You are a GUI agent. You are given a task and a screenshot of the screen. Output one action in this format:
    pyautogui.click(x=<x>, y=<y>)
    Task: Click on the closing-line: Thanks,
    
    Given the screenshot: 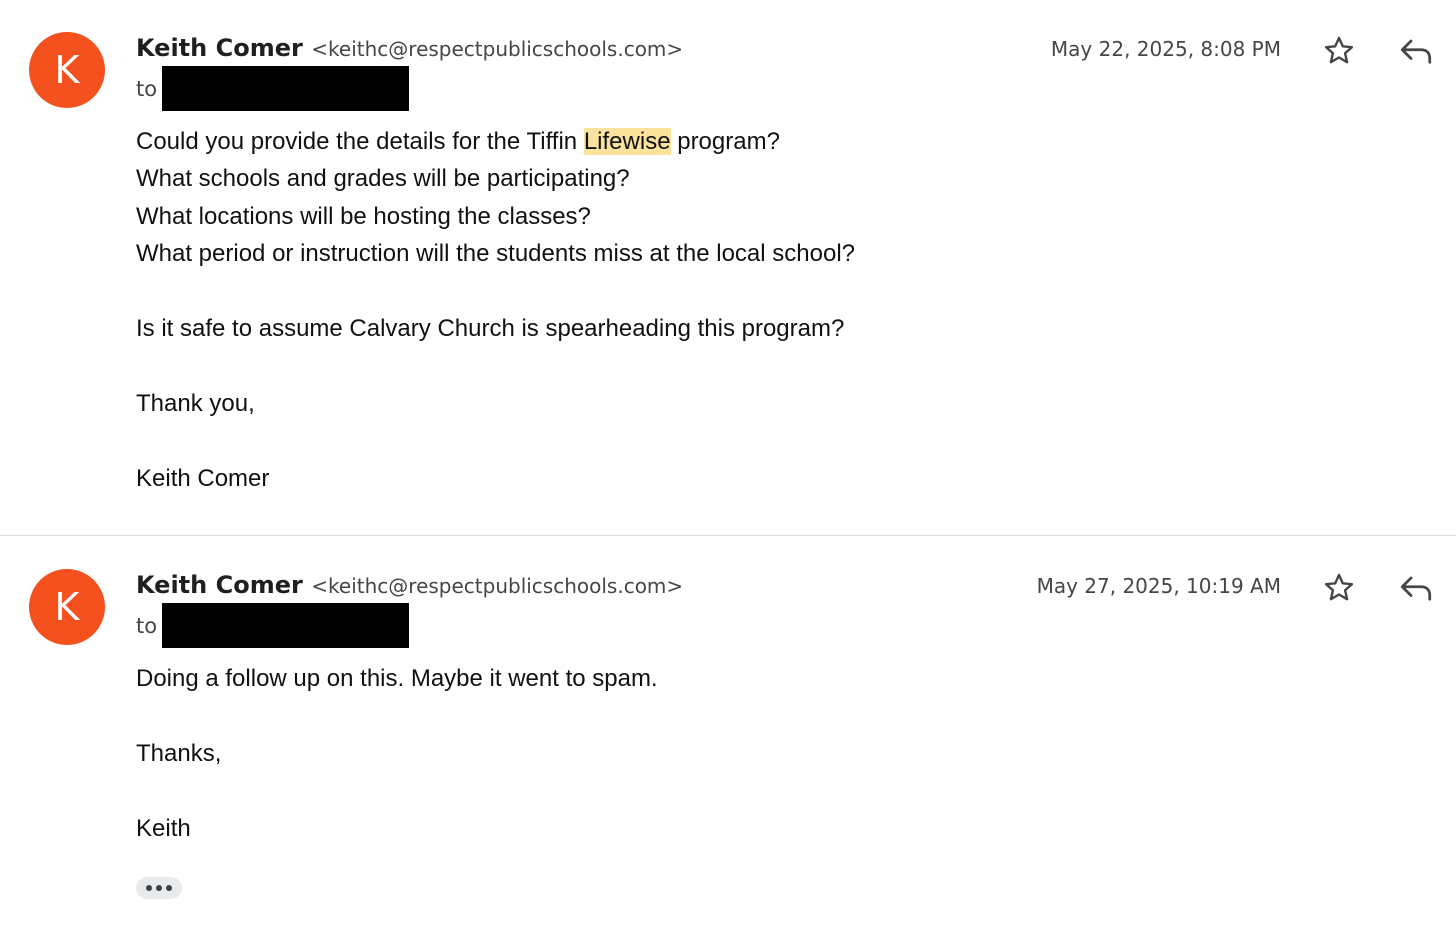 What is the action you would take?
    pyautogui.click(x=179, y=753)
    